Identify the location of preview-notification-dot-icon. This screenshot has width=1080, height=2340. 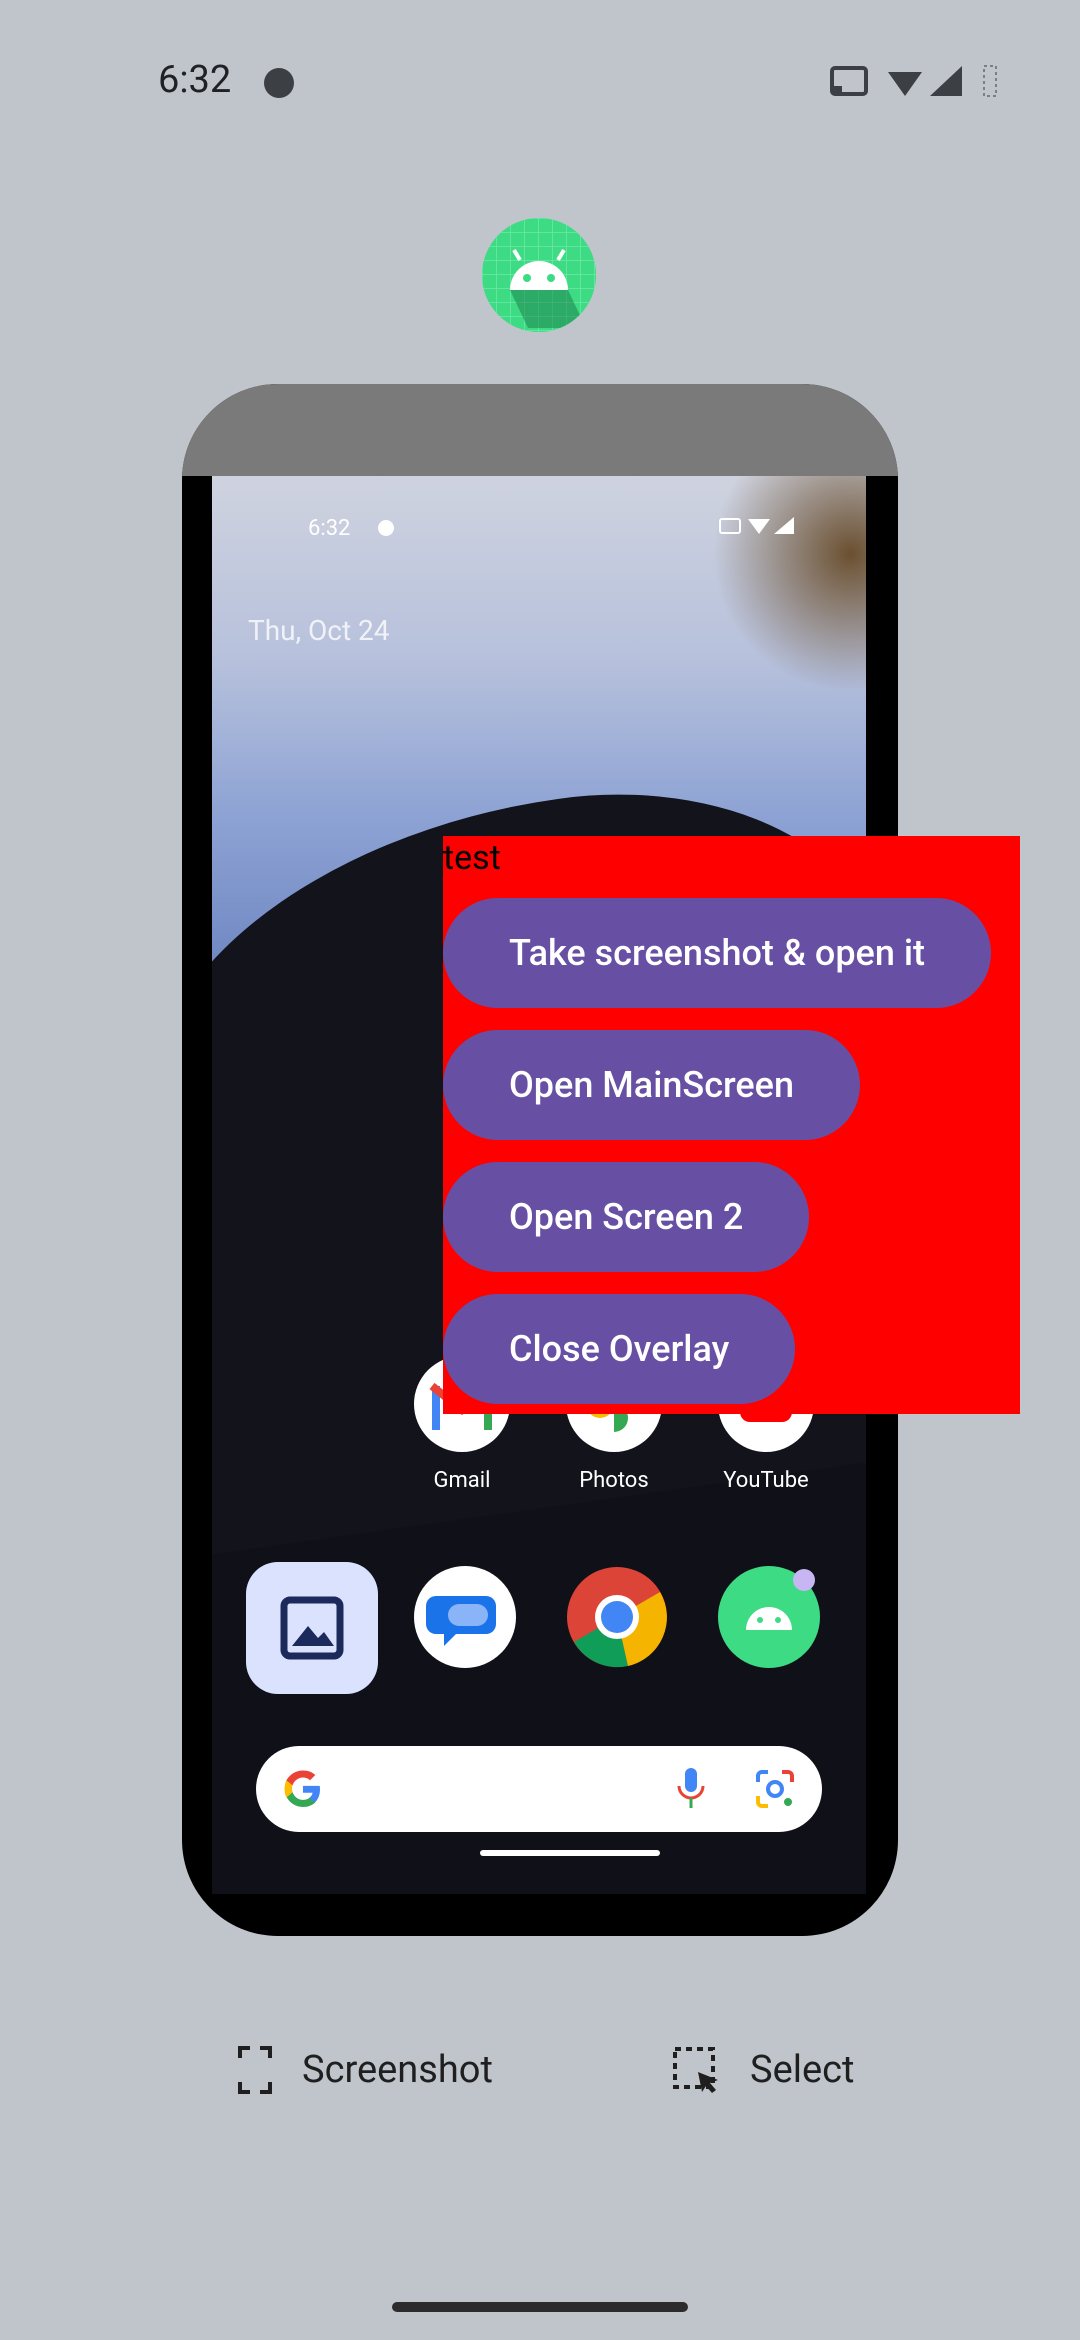
(386, 528).